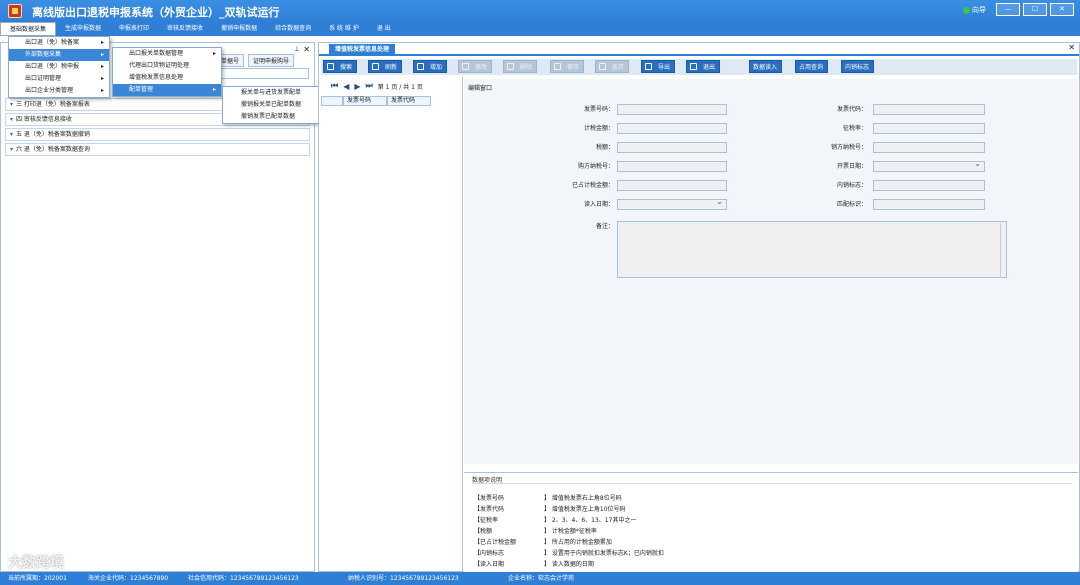 The height and width of the screenshot is (585, 1080). What do you see at coordinates (167, 90) in the screenshot?
I see `menu-item-matching: 配单管理 ▸` at bounding box center [167, 90].